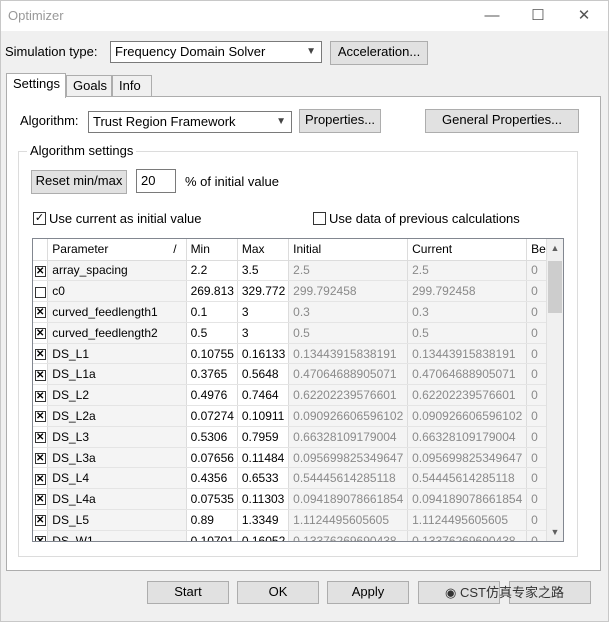 This screenshot has width=609, height=622. I want to click on unchecked-box-icon, so click(40, 292).